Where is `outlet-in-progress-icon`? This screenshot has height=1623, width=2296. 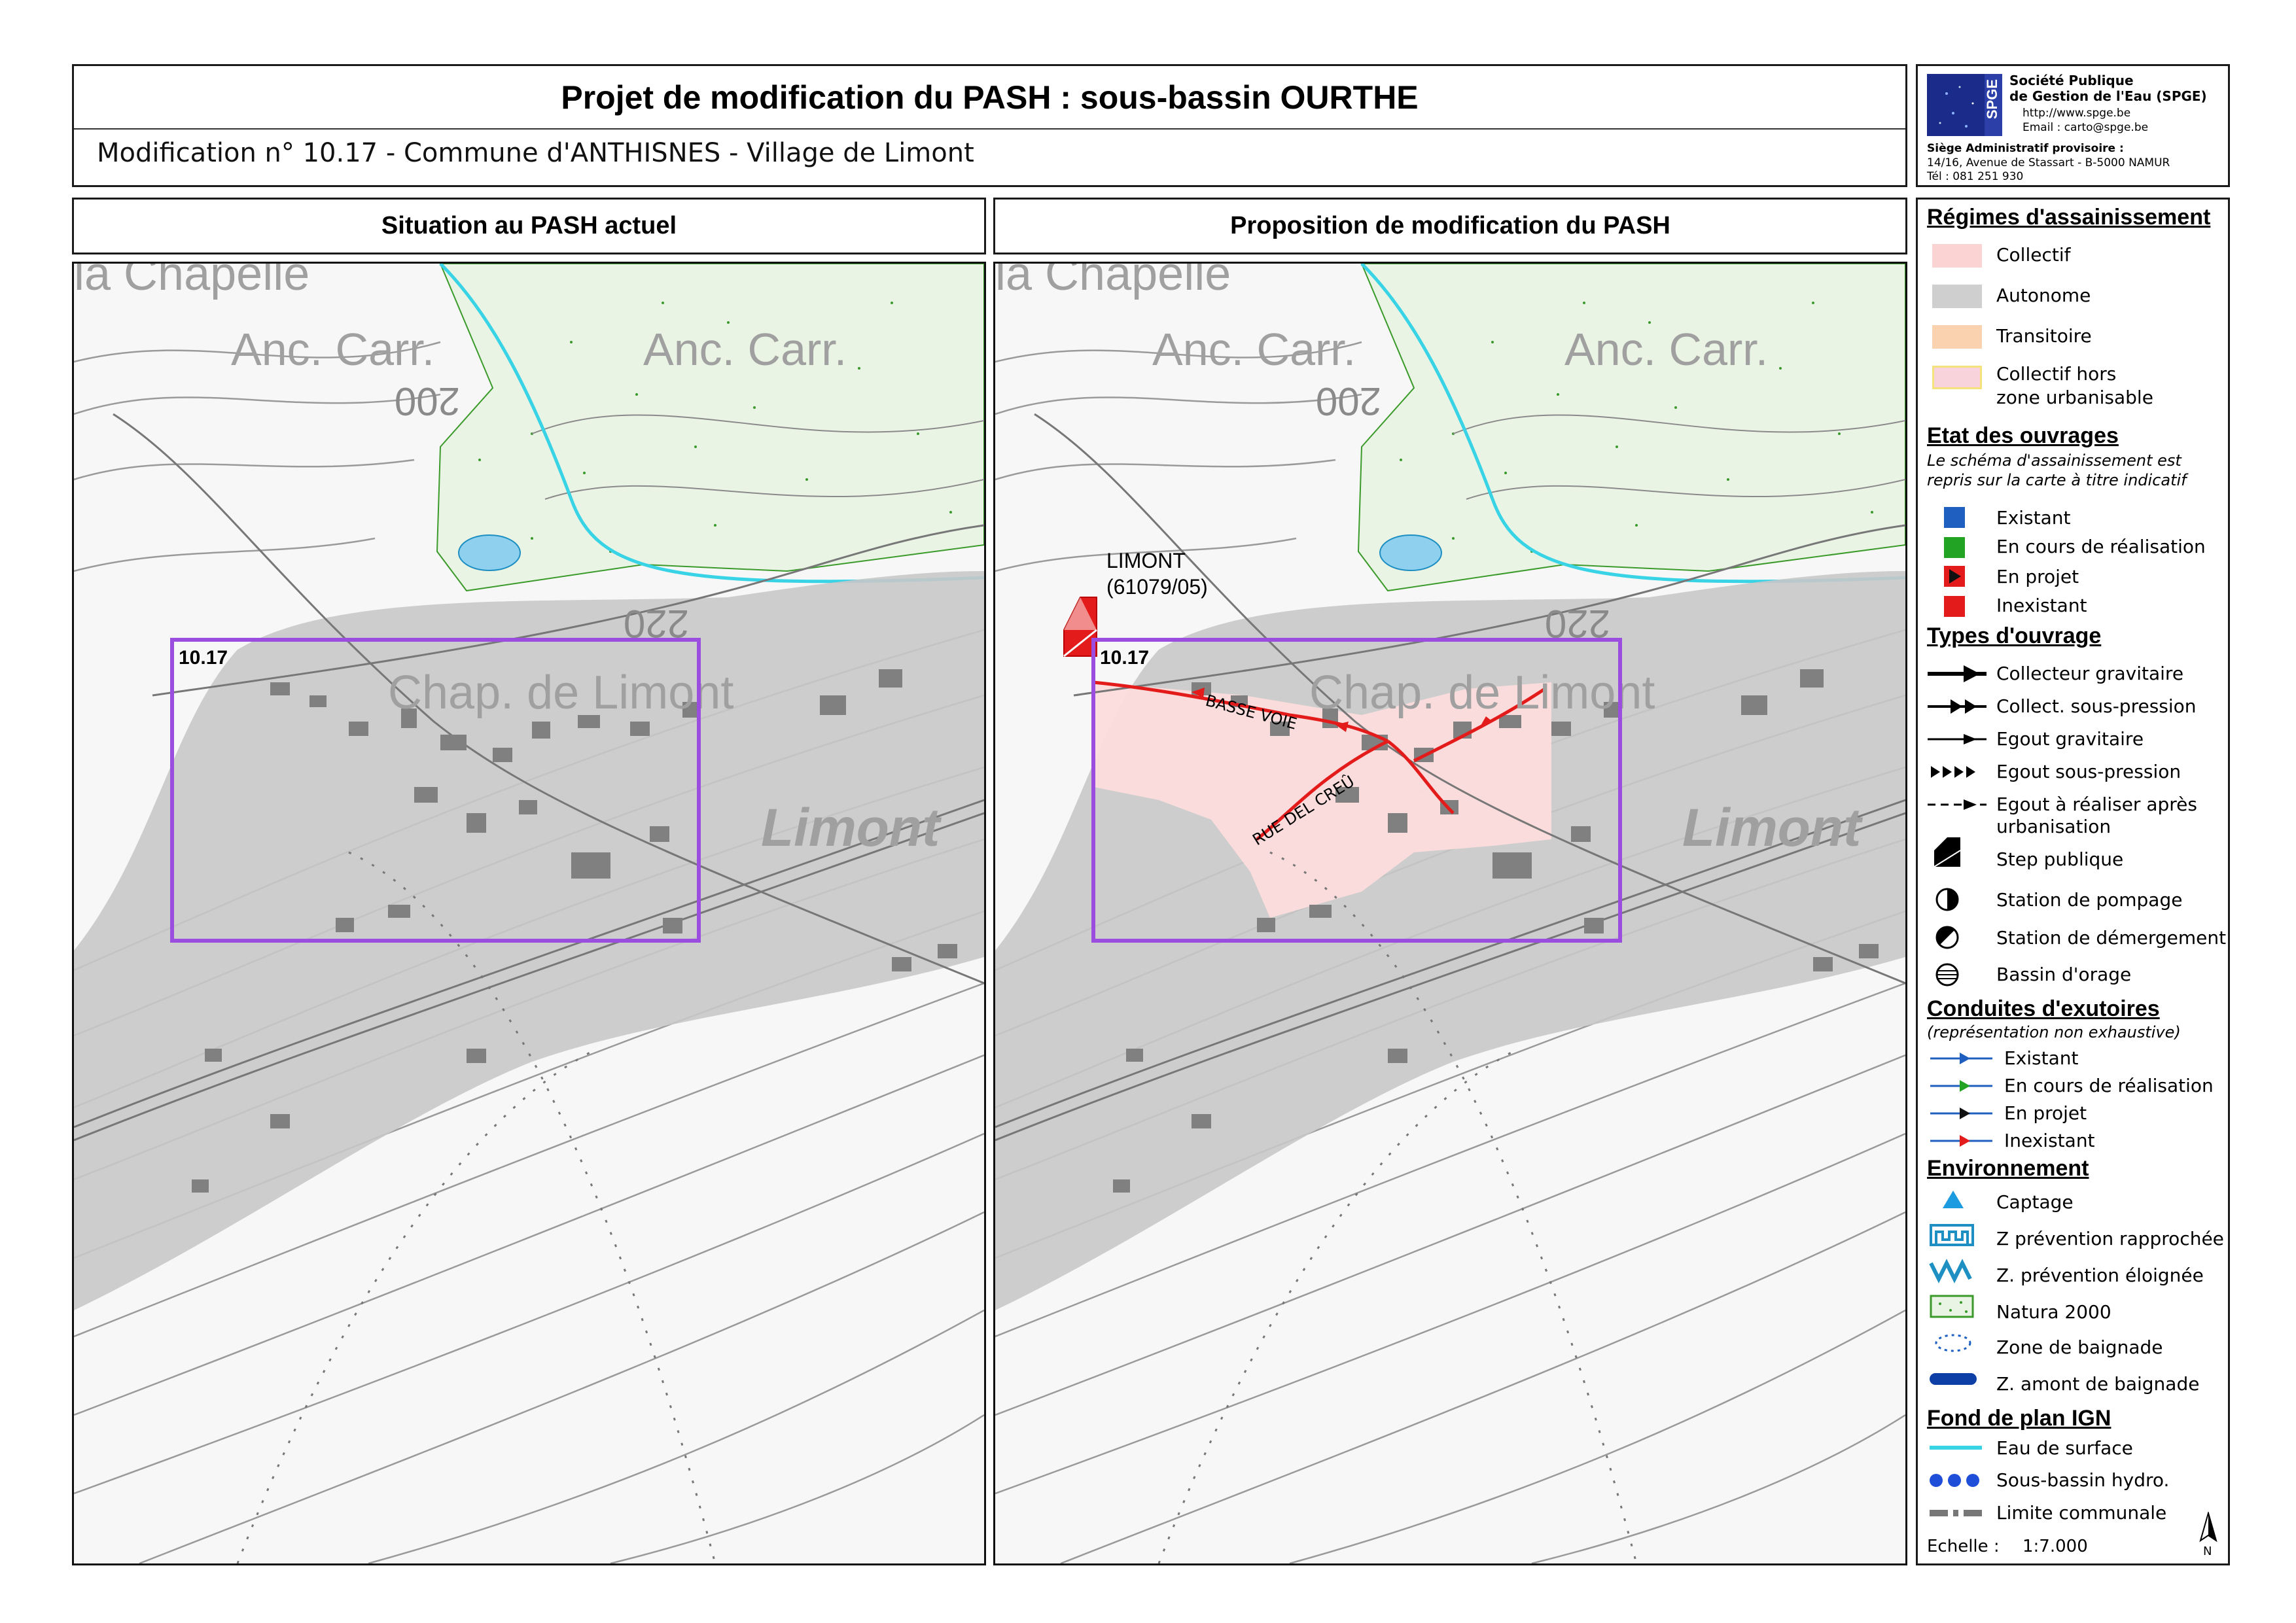
outlet-in-progress-icon is located at coordinates (1961, 1086).